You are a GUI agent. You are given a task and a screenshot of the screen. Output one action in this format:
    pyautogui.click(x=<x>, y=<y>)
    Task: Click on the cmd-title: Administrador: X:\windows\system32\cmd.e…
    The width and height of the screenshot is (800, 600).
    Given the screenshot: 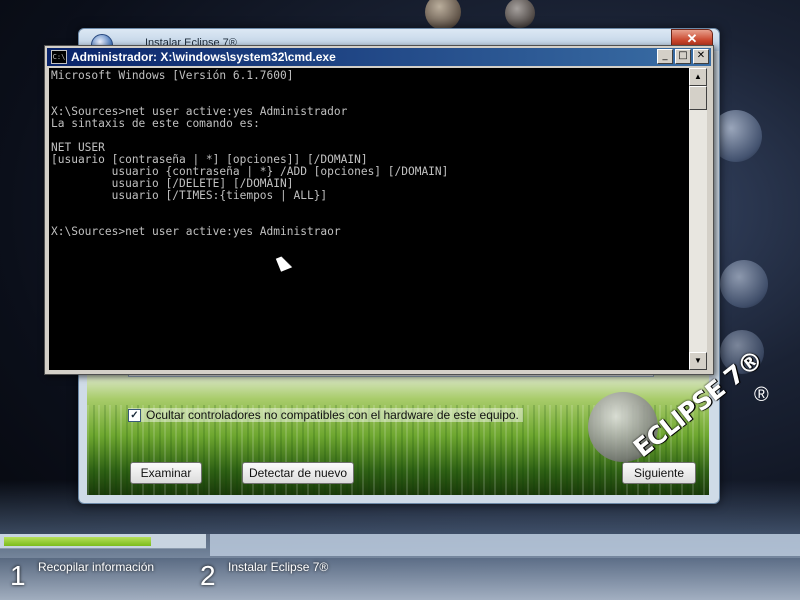 What is the action you would take?
    pyautogui.click(x=203, y=57)
    